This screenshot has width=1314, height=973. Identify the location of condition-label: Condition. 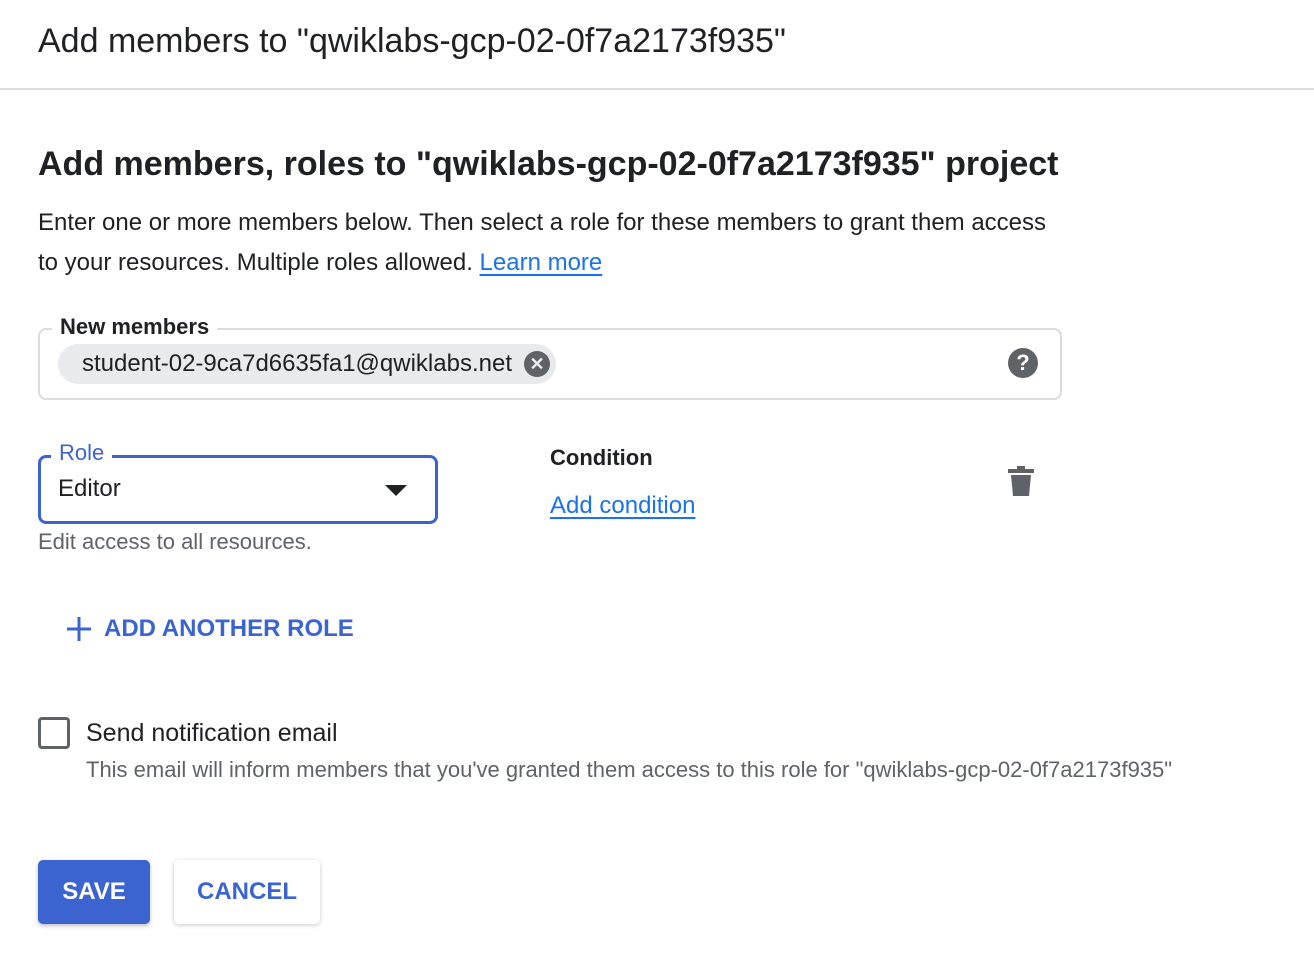
(601, 457).